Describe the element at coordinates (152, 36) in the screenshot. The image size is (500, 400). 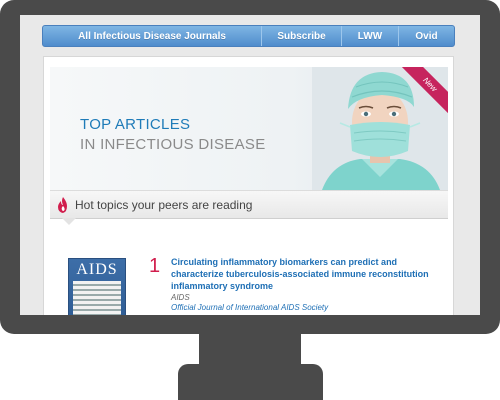
I see `nav-all-journals: All Infectious Disease Journals` at that location.